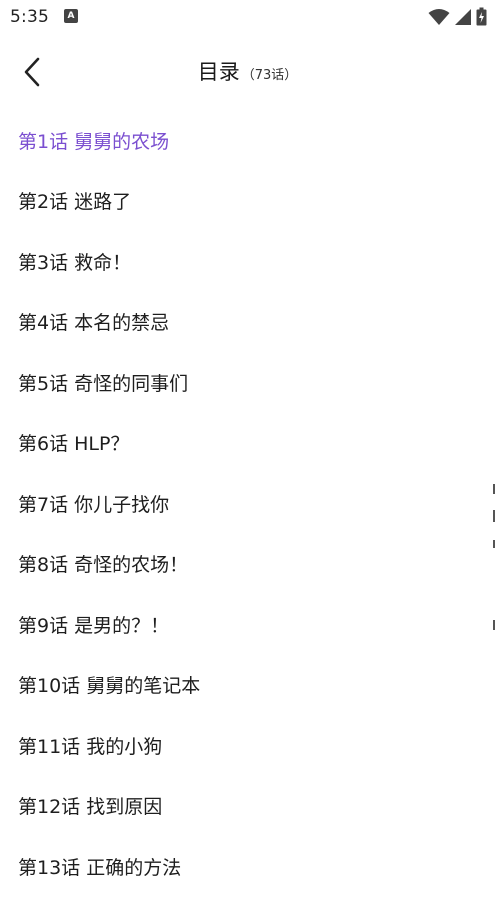  Describe the element at coordinates (439, 16) in the screenshot. I see `wifi-icon` at that location.